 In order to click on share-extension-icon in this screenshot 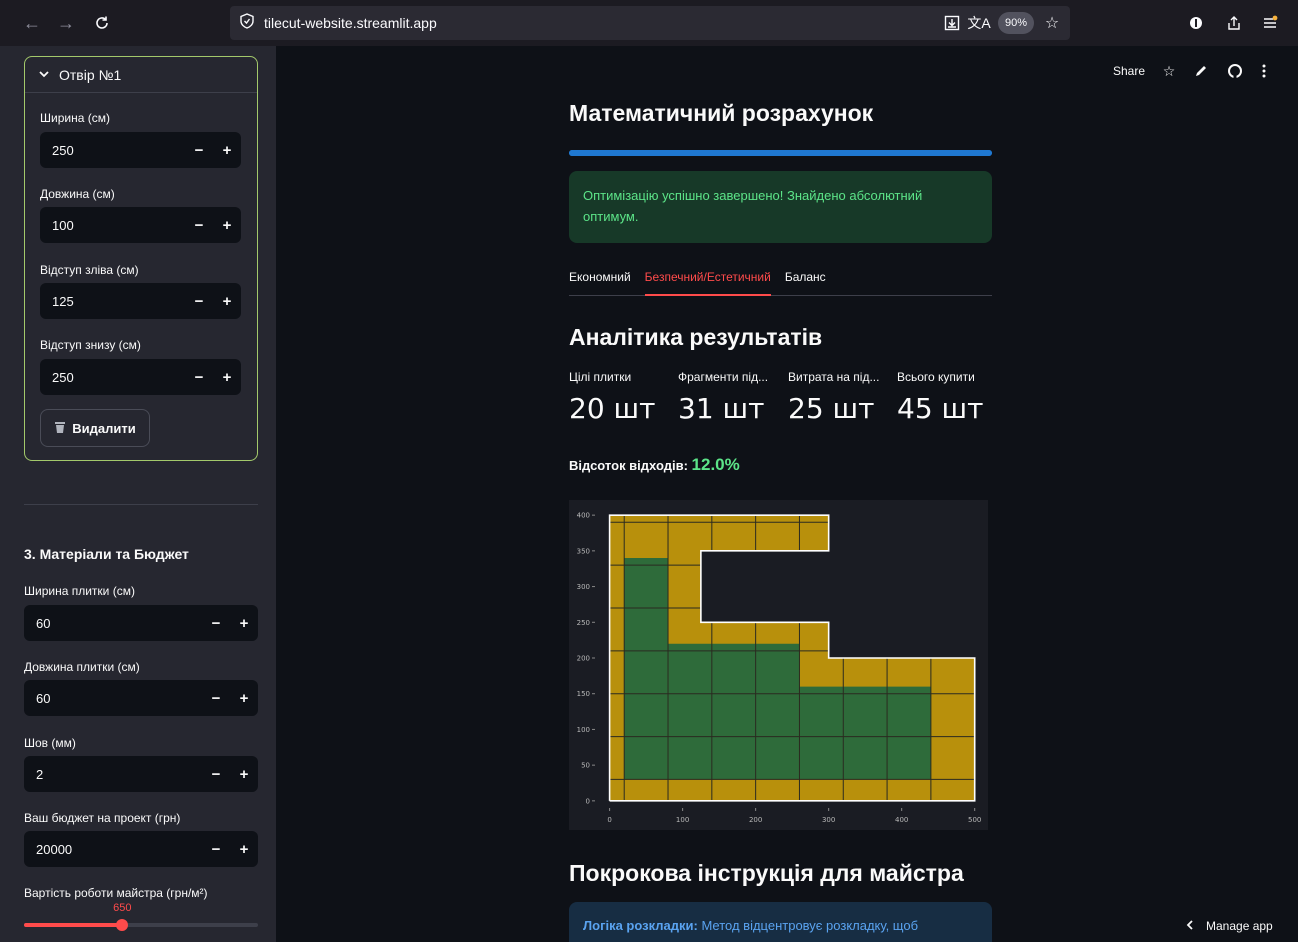, I will do `click(1234, 23)`.